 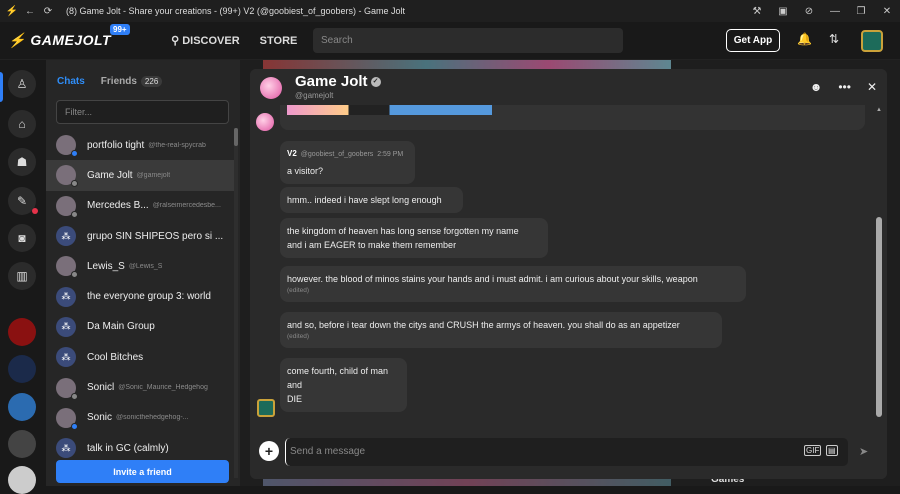 I want to click on chat-list-item-name: Da Main Group, so click(x=121, y=327).